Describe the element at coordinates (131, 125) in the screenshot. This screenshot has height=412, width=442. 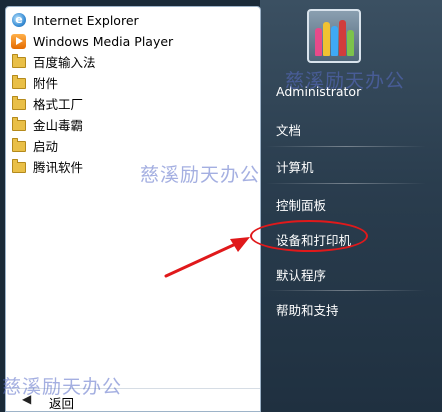
I see `folder-kingsoft-antivirus: 金山毒霸` at that location.